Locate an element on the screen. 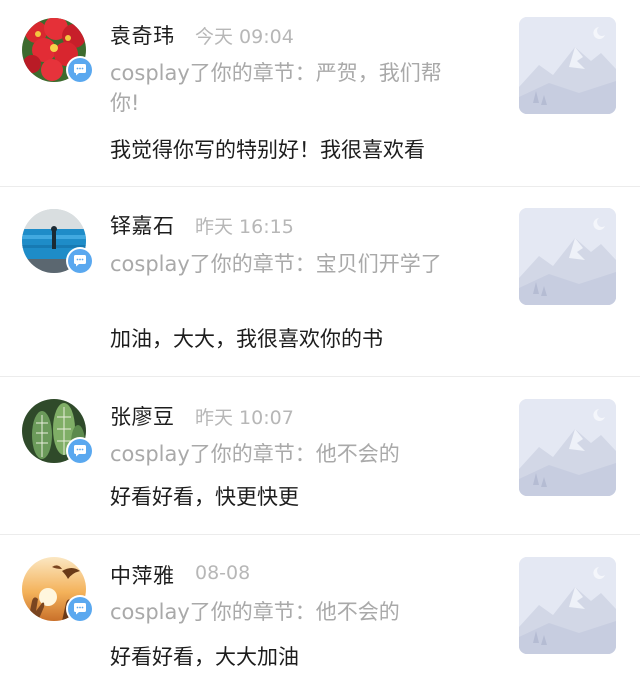  comment-text: 加油，大大，我很喜欢你的书 is located at coordinates (246, 339).